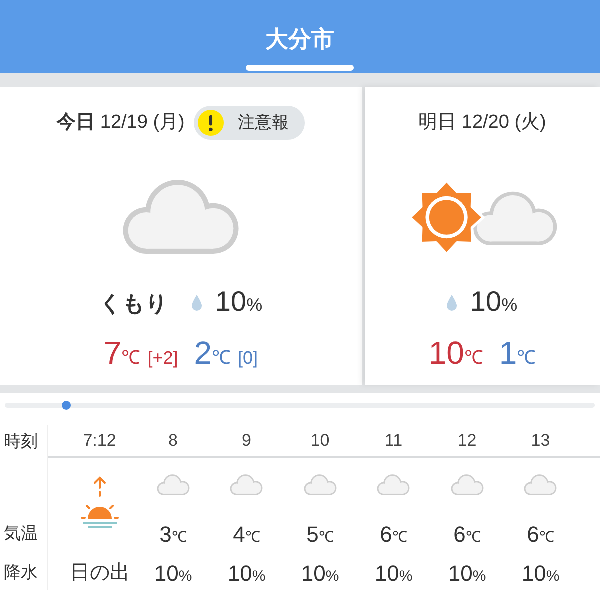 The image size is (600, 600). What do you see at coordinates (173, 441) in the screenshot?
I see `hour-label: 8` at bounding box center [173, 441].